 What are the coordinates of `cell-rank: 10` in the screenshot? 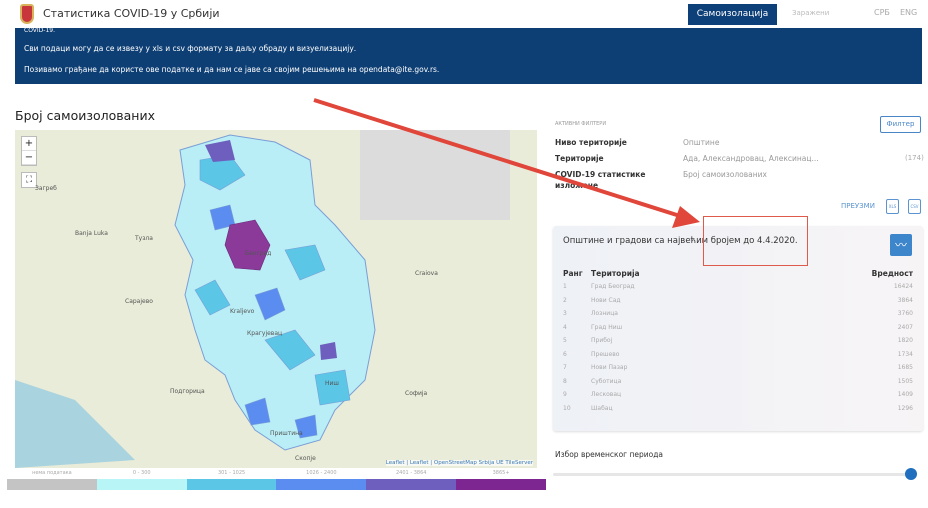 It's located at (567, 408).